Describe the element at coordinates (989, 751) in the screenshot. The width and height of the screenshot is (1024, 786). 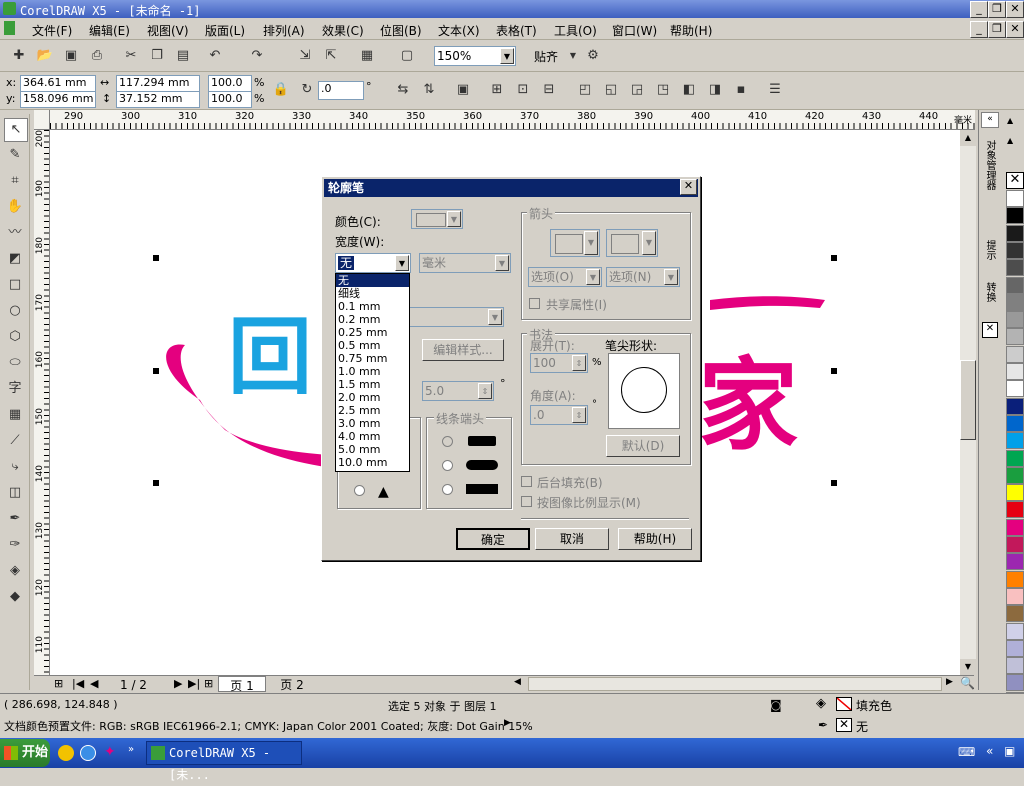
I see `tray-expand-icon: «` at that location.